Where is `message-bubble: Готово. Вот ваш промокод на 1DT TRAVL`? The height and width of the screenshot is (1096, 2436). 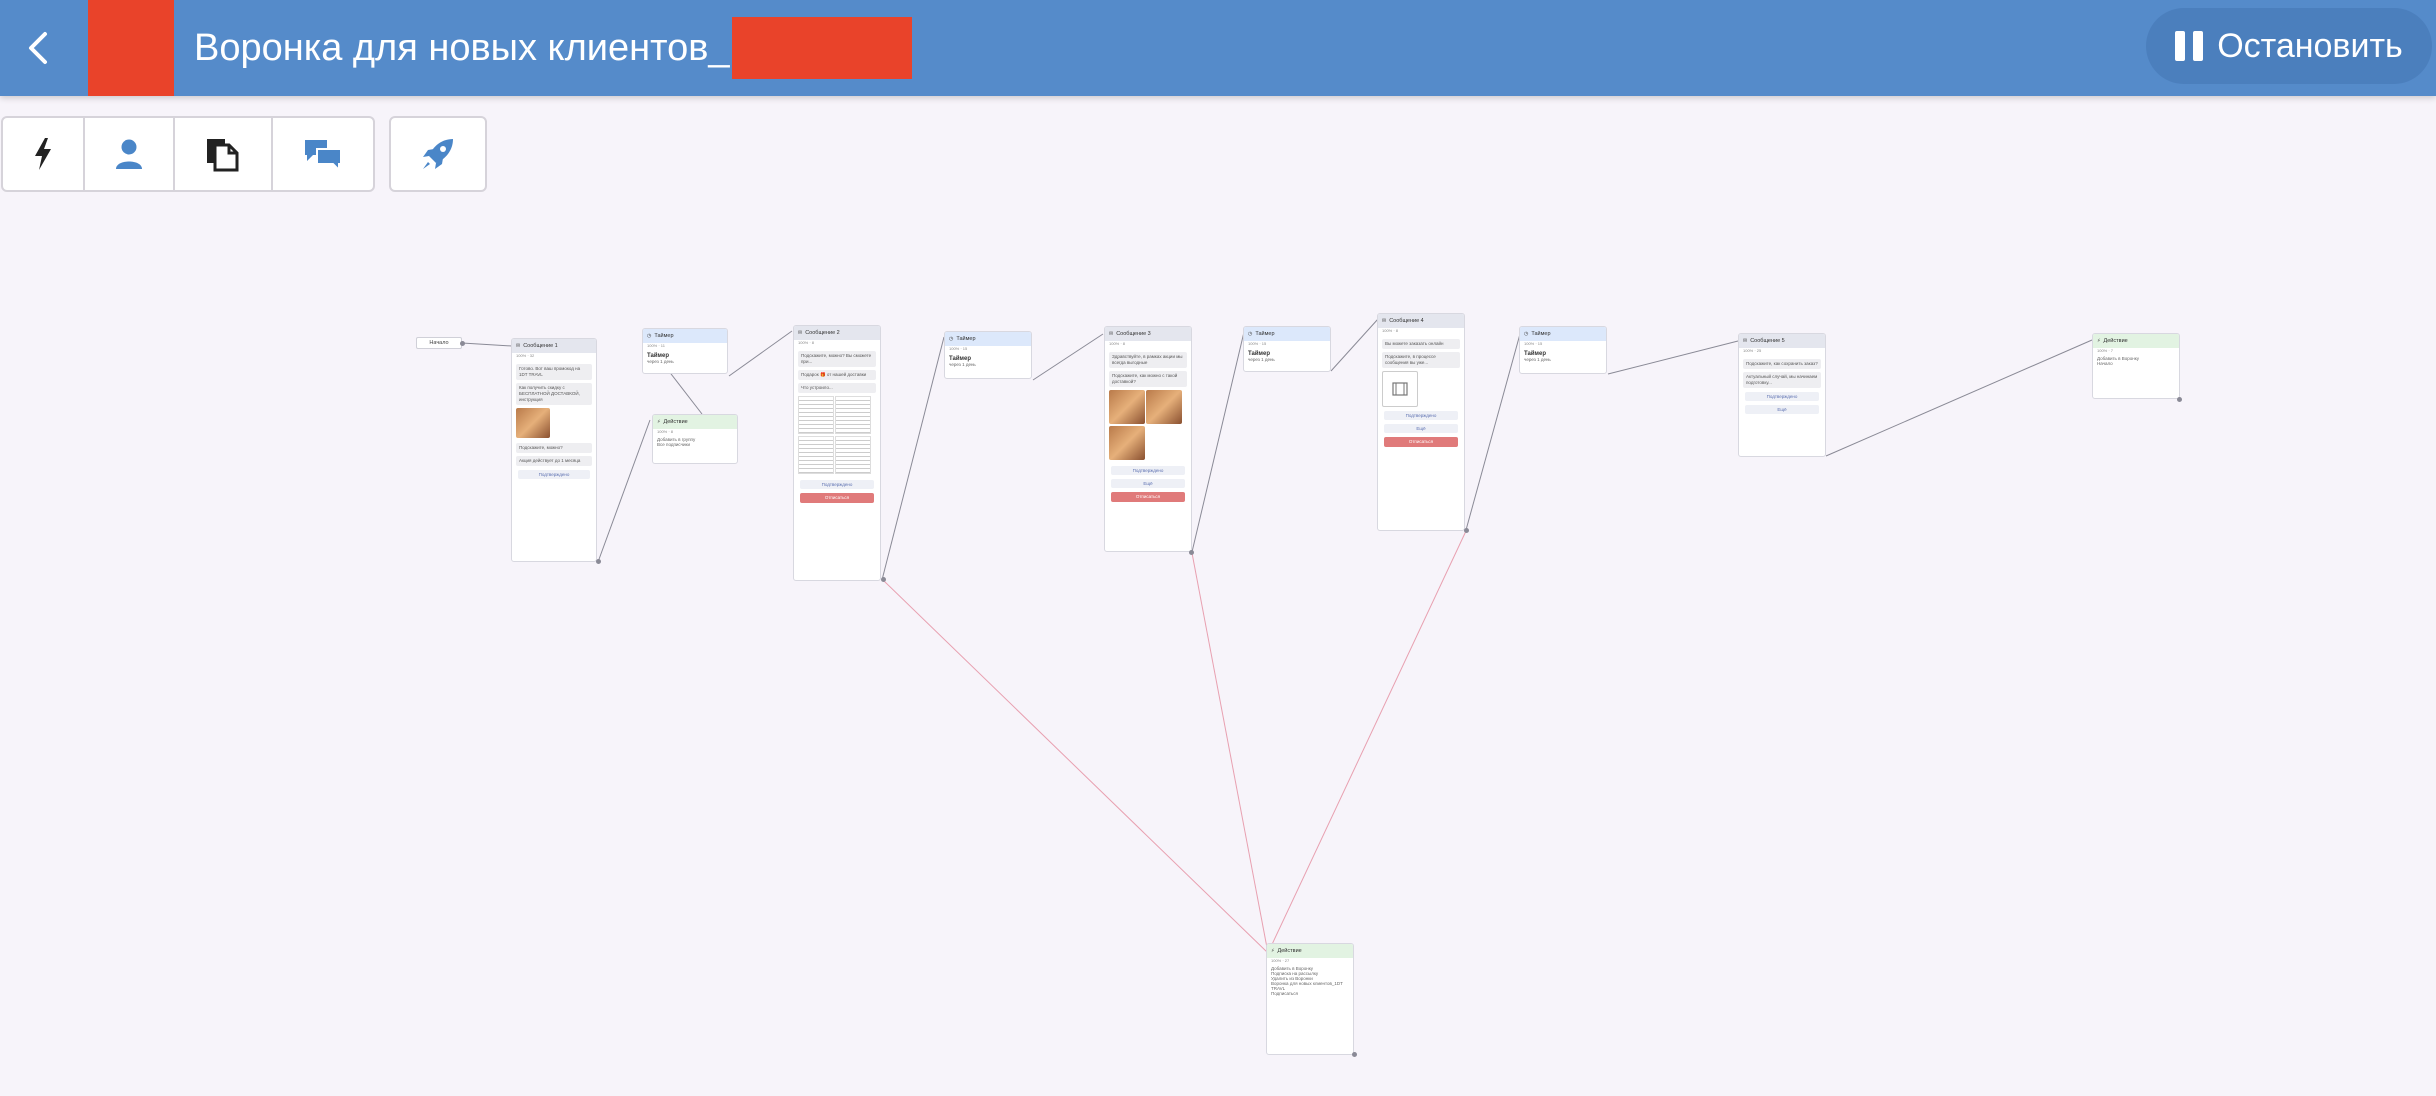
message-bubble: Готово. Вот ваш промокод на 1DT TRAVL is located at coordinates (554, 372).